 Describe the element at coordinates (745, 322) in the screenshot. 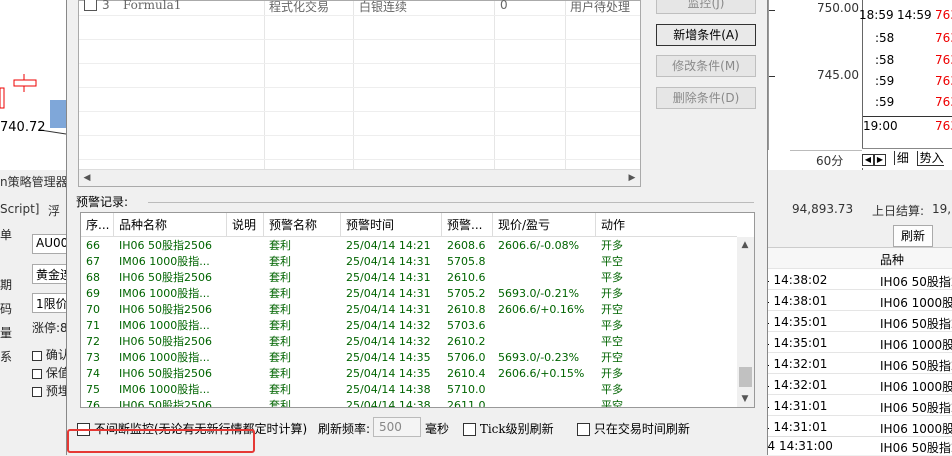

I see `vertical-scrollbar: ▲ ▼` at that location.